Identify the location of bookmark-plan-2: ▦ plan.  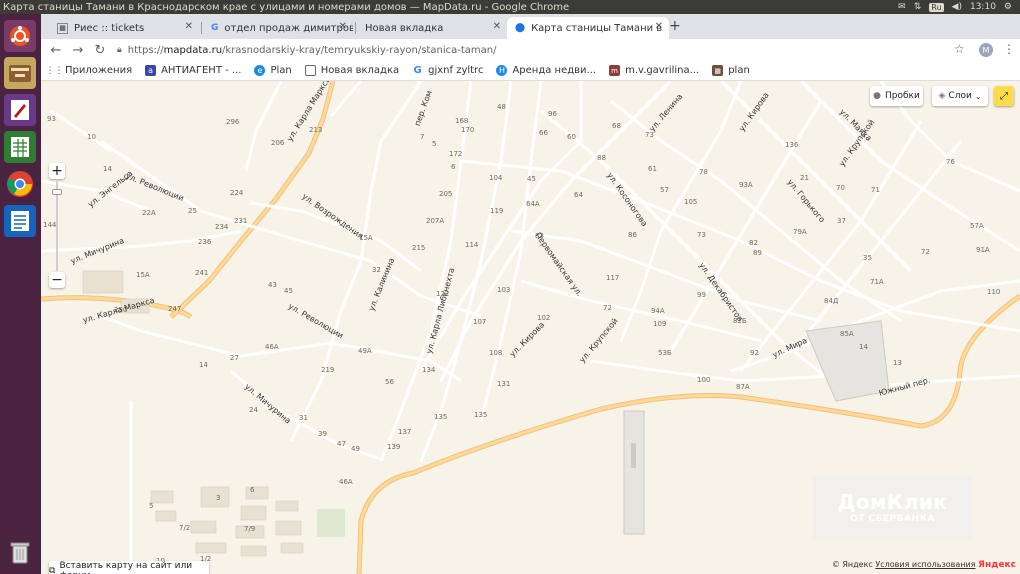
(731, 70).